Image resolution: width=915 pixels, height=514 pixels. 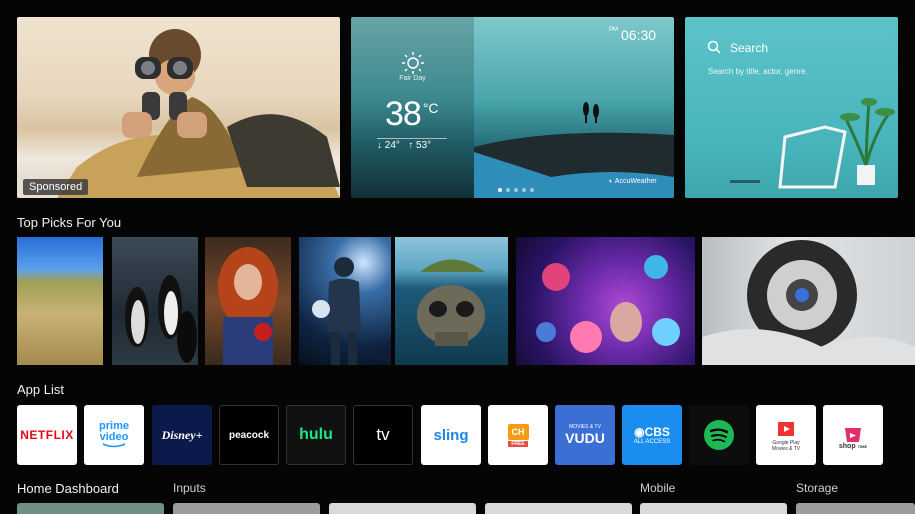 I want to click on app-shop-label: shop TIME, so click(x=853, y=446).